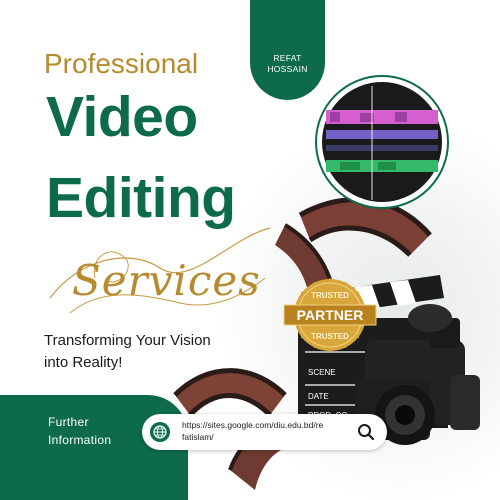  Describe the element at coordinates (330, 336) in the screenshot. I see `seal-bottom-text: TRUSTED` at that location.